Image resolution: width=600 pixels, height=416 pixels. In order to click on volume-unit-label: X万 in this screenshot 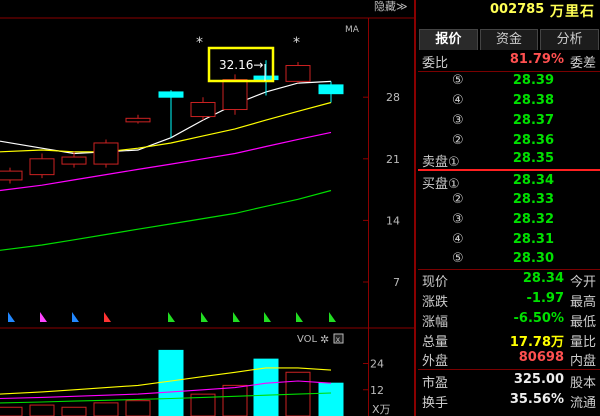, I will do `click(381, 409)`.